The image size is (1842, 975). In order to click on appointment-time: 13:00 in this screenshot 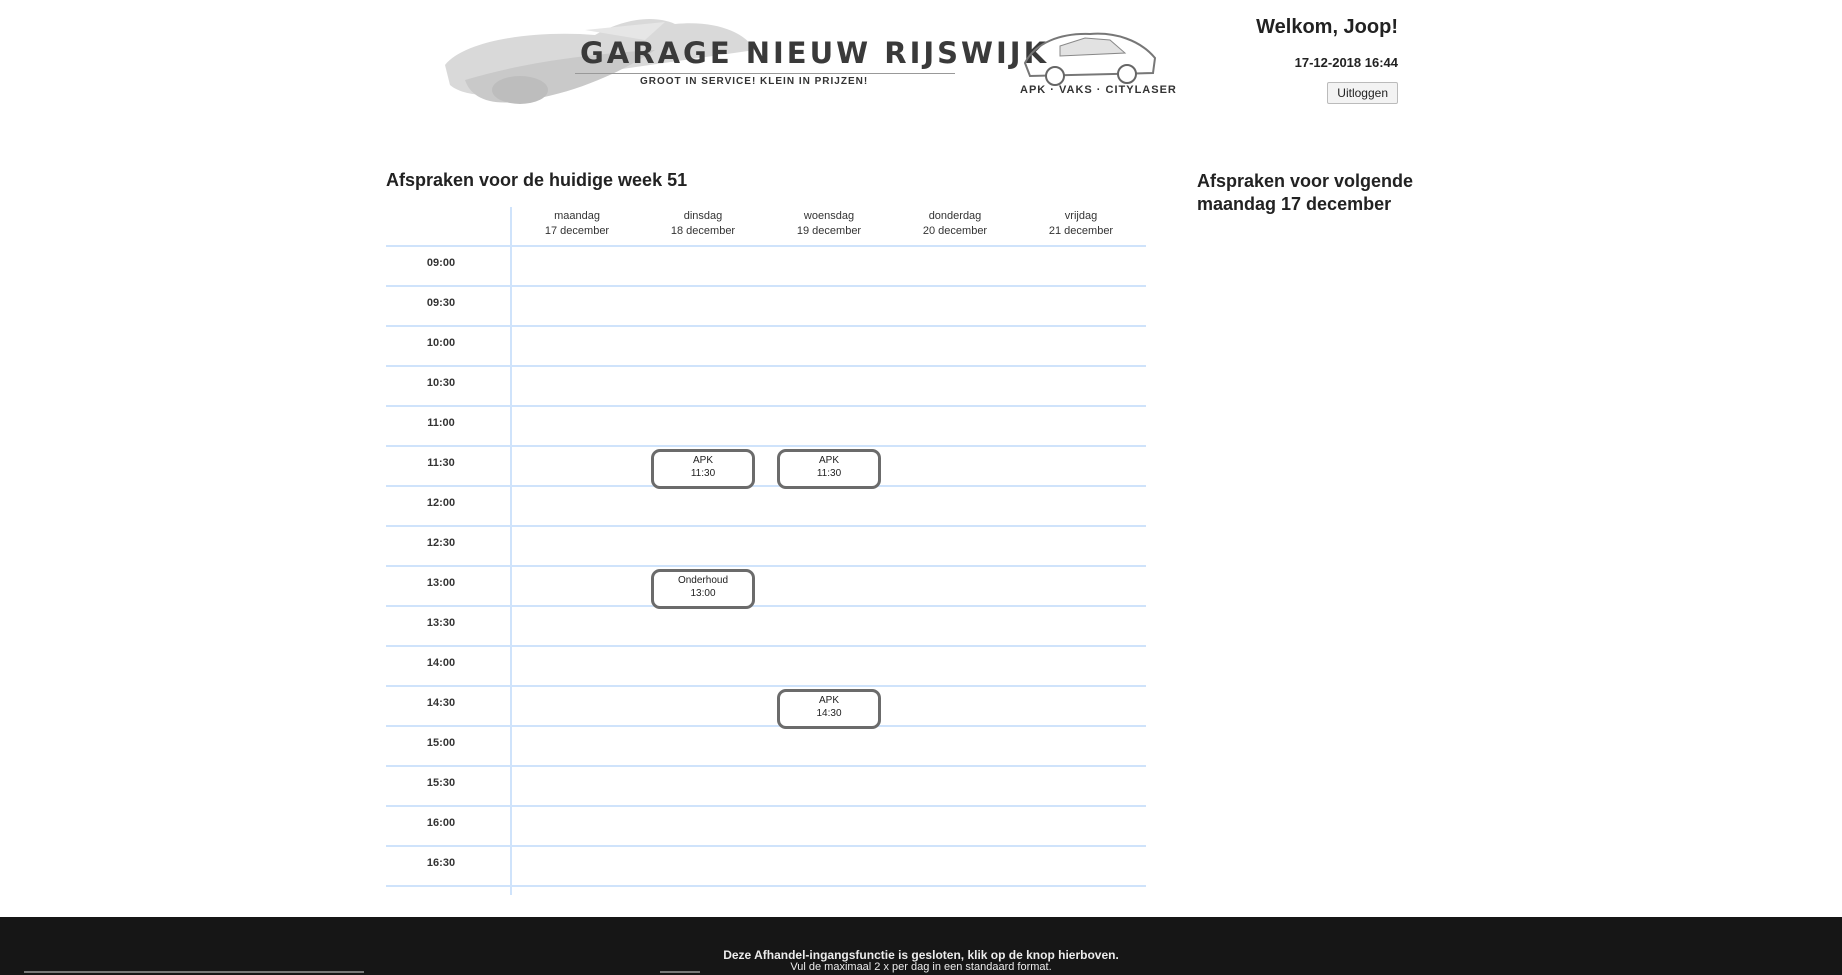, I will do `click(703, 593)`.